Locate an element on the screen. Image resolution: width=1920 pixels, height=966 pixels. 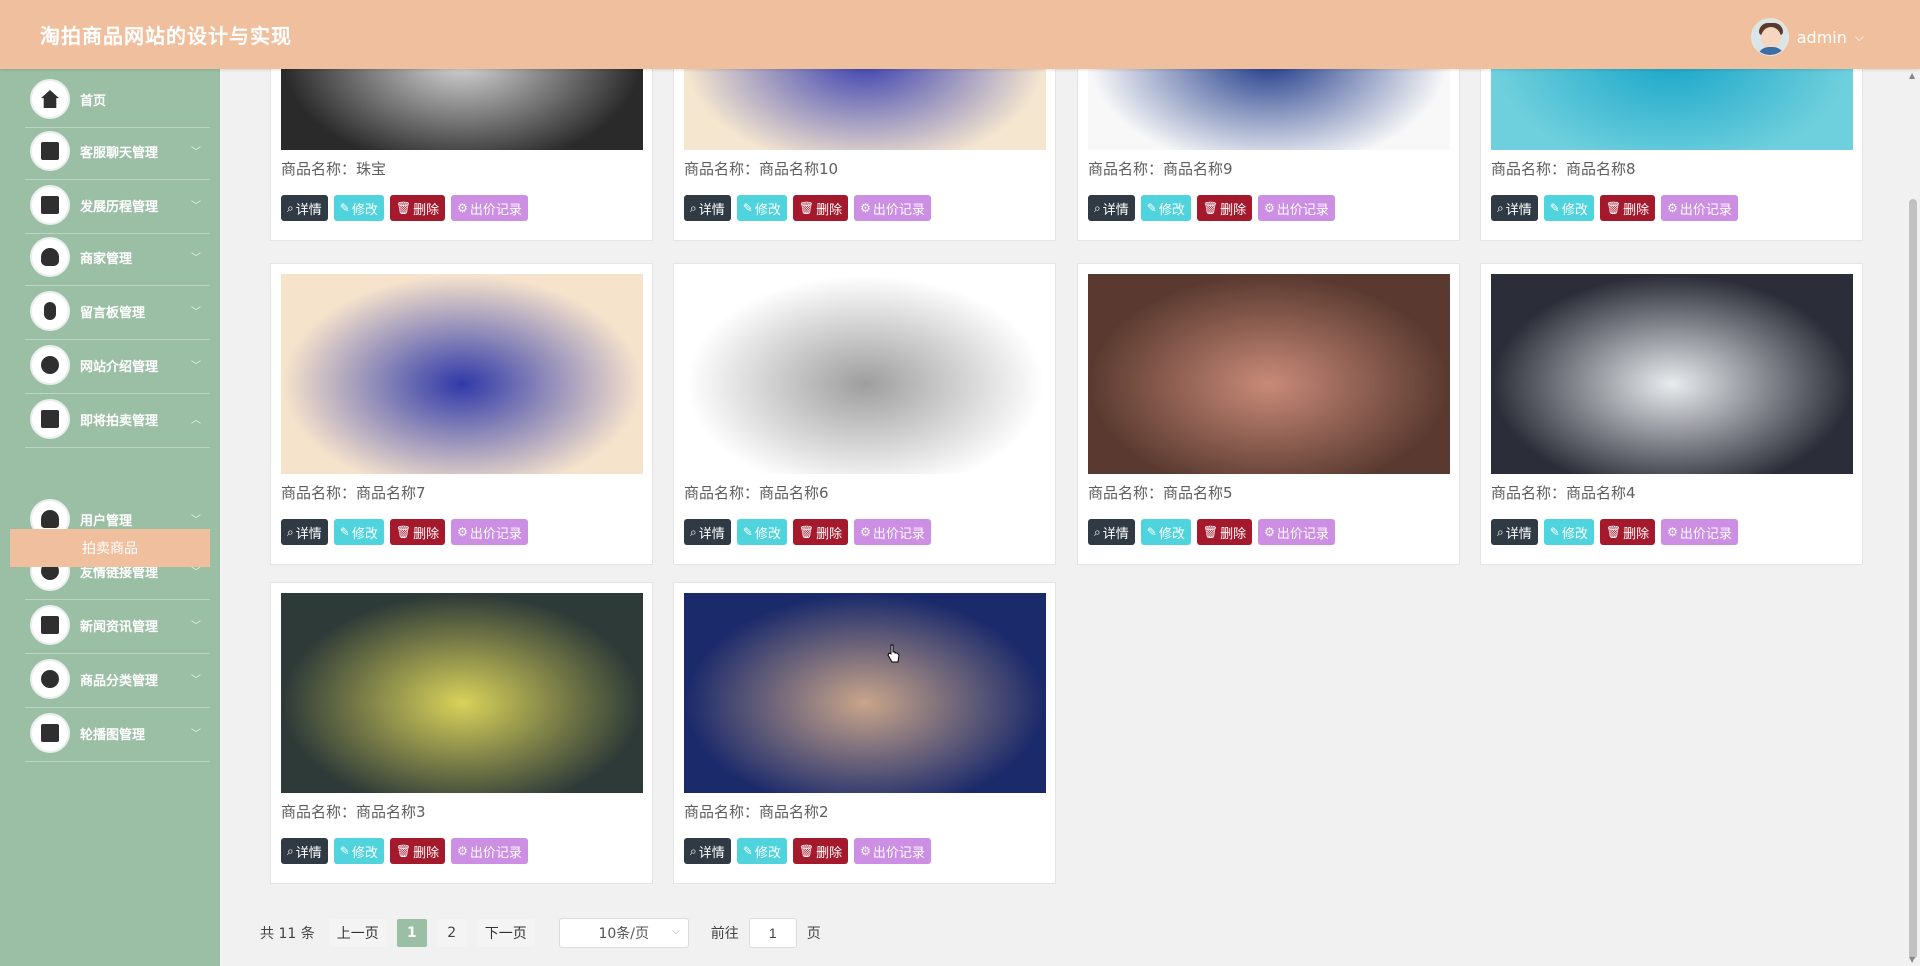
prev-page-button: 上一页 is located at coordinates (357, 933).